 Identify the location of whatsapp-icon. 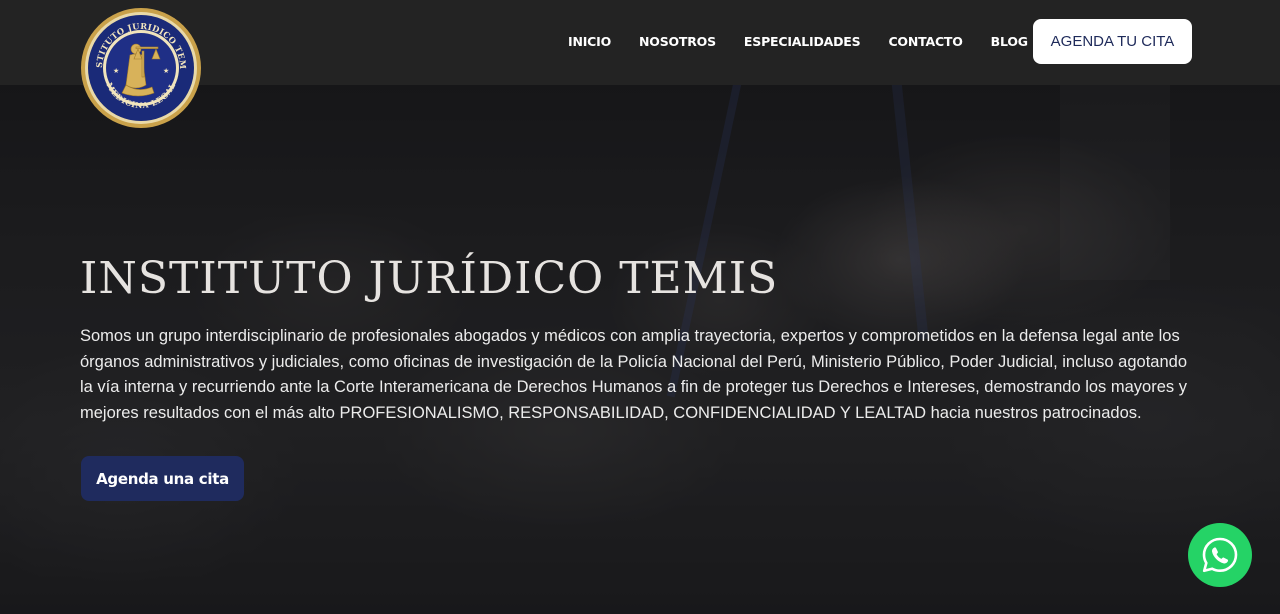
(1220, 555).